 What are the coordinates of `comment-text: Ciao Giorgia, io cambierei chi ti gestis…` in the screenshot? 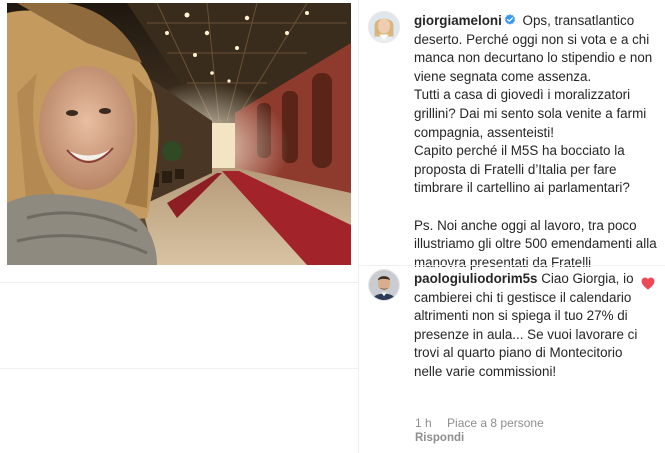 It's located at (526, 325).